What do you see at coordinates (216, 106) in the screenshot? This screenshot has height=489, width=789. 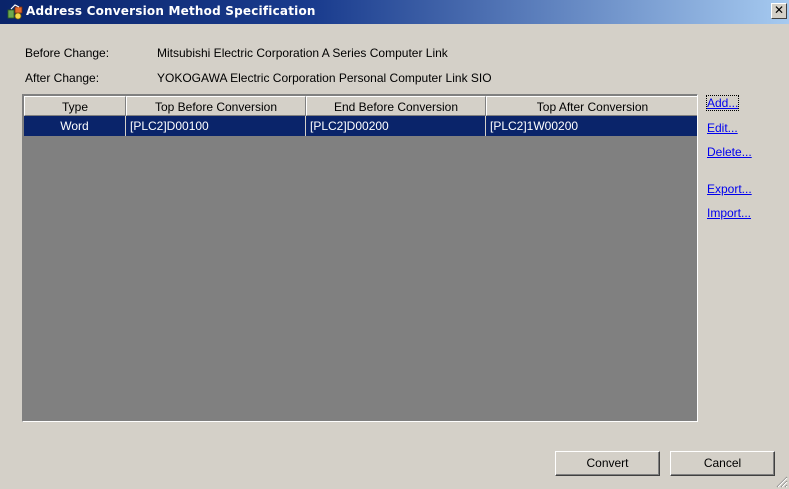 I see `column-header-top-before: Top Before Conversion` at bounding box center [216, 106].